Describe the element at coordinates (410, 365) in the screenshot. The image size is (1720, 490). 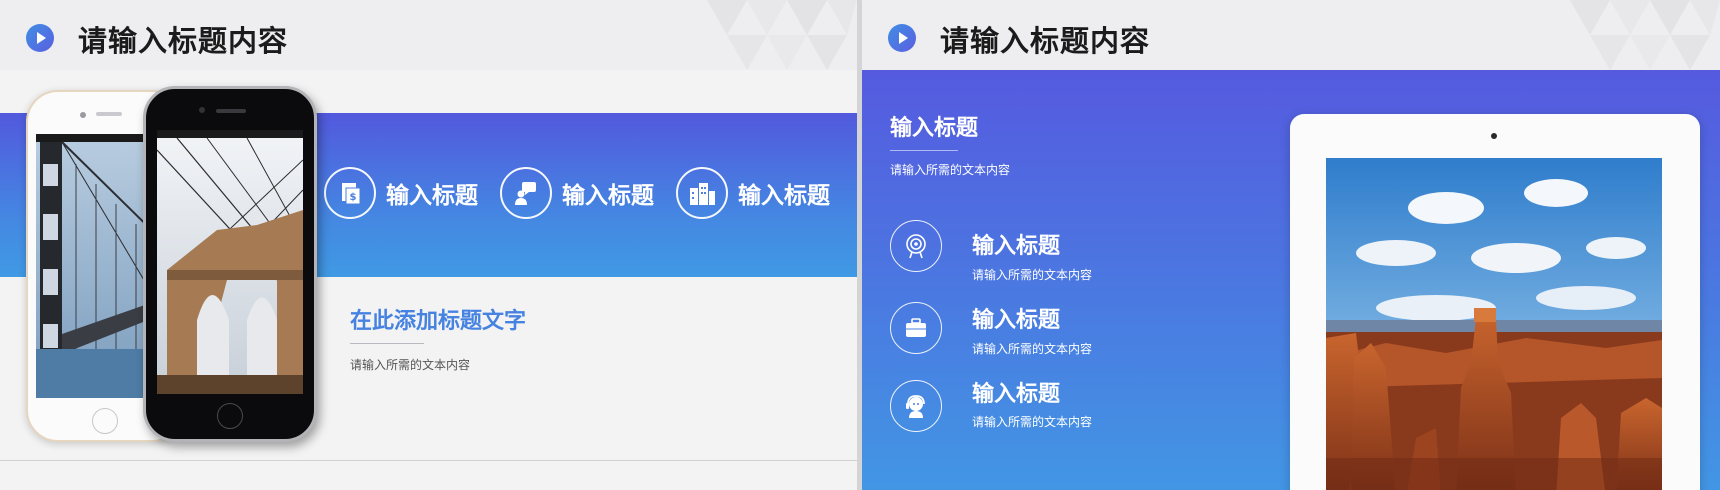
I see `section-body-text: 请输入所需的文本内容` at that location.